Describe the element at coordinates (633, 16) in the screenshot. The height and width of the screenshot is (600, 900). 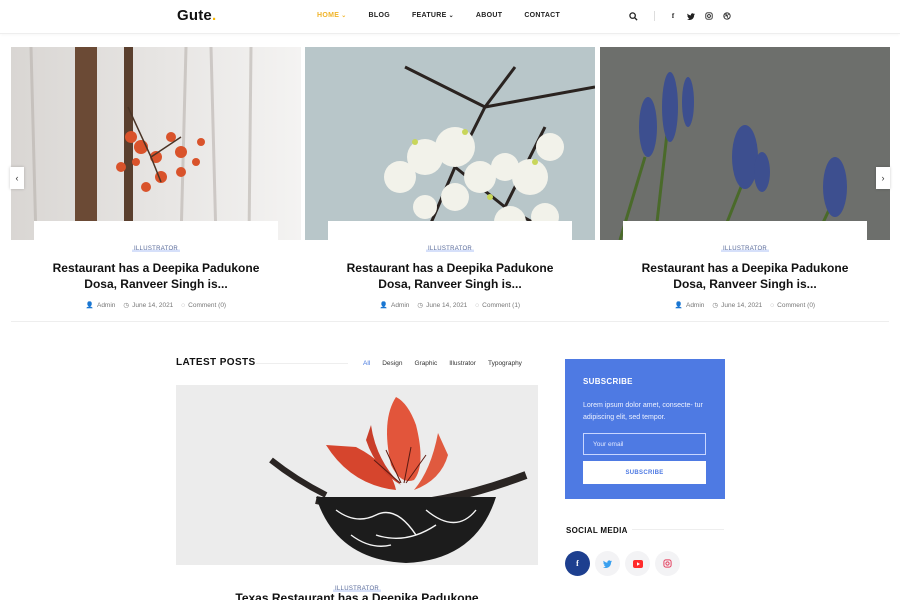
I see `search-icon` at that location.